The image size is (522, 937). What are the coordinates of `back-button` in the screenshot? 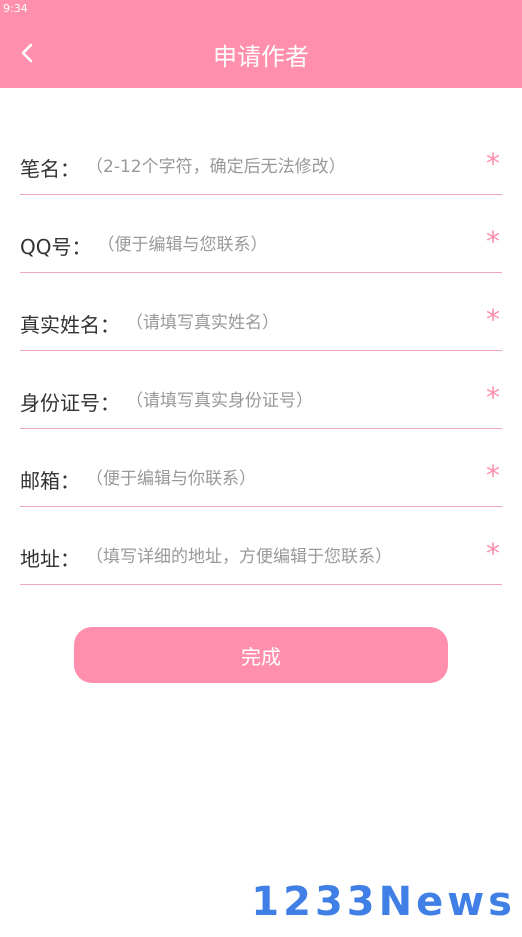 It's located at (27, 53).